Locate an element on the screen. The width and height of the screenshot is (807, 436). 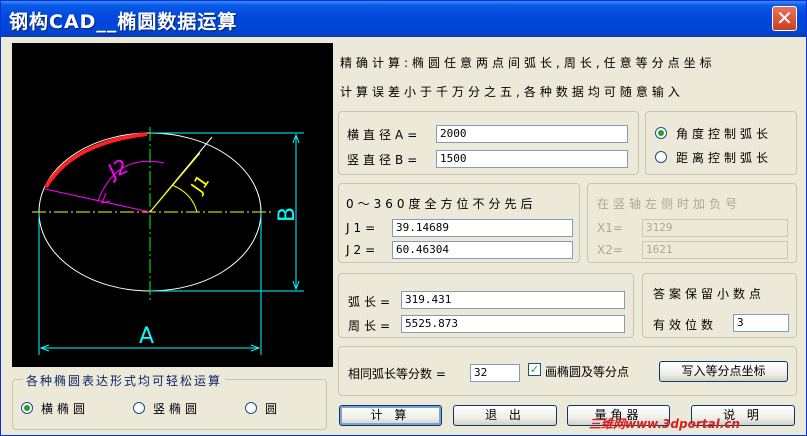
x-coordinate-title: 在竖轴左侧时加负号 is located at coordinates (669, 204).